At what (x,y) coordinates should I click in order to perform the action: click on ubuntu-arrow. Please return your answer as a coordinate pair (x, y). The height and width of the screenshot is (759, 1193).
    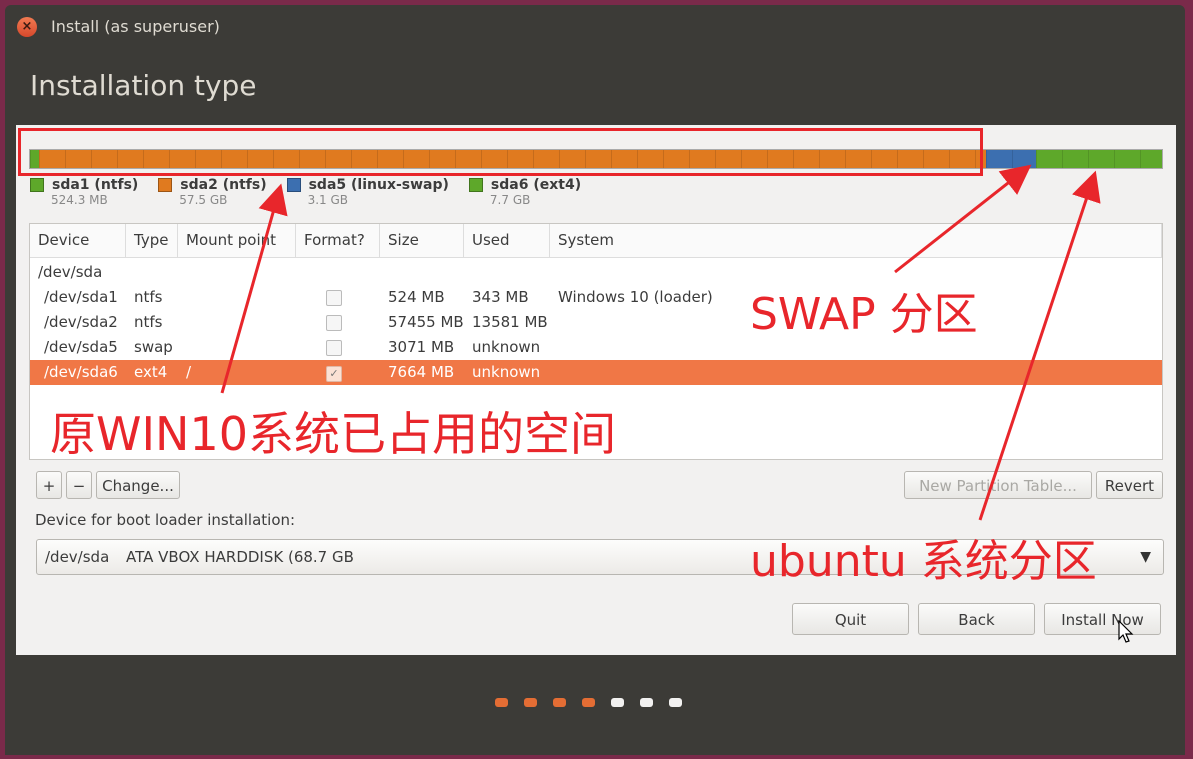
    Looking at the image, I should click on (1039, 345).